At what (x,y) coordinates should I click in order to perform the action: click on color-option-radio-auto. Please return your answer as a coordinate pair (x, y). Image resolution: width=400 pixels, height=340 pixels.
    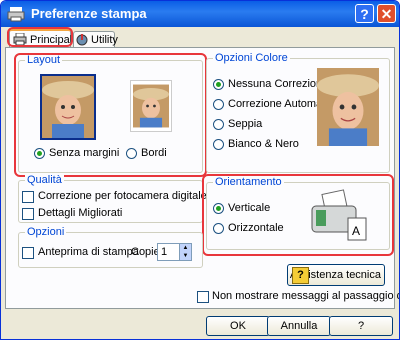
    Looking at the image, I should click on (218, 104).